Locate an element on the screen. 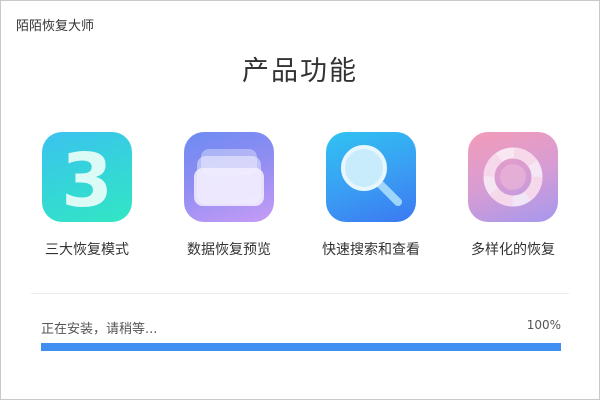  feature-label: 快速搜索和查看 is located at coordinates (371, 250).